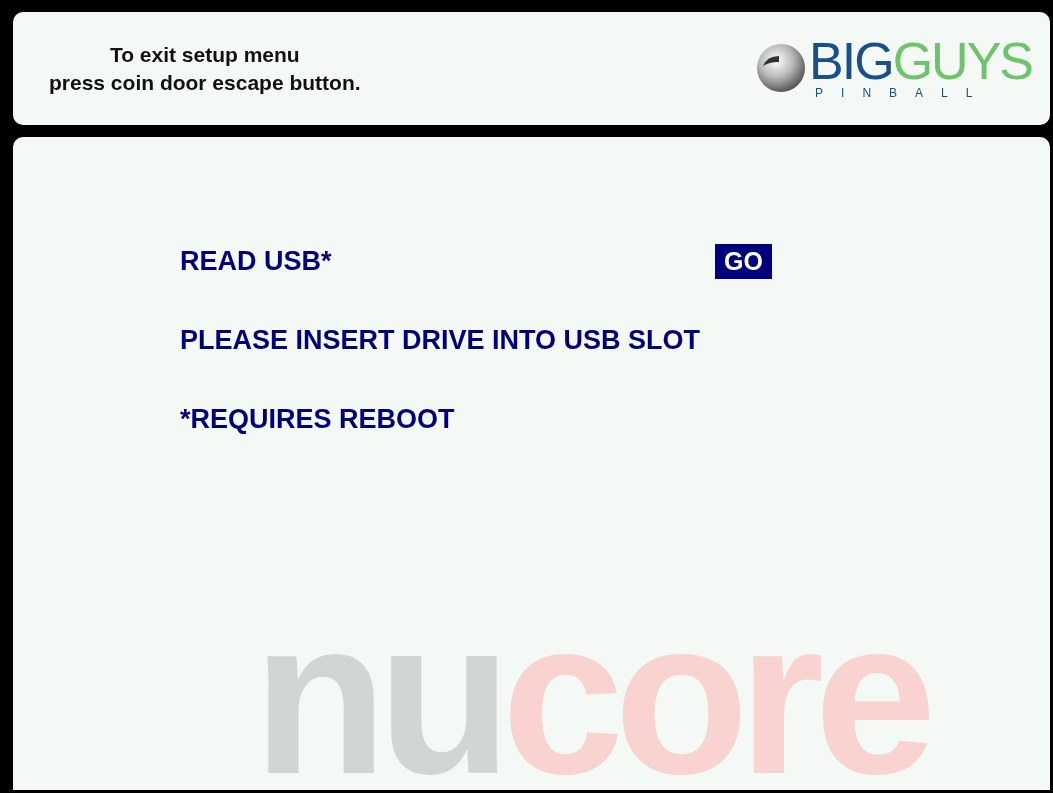  I want to click on menu-text: PLEASE INSERT DRIVE INTO USB SLOT, so click(441, 340).